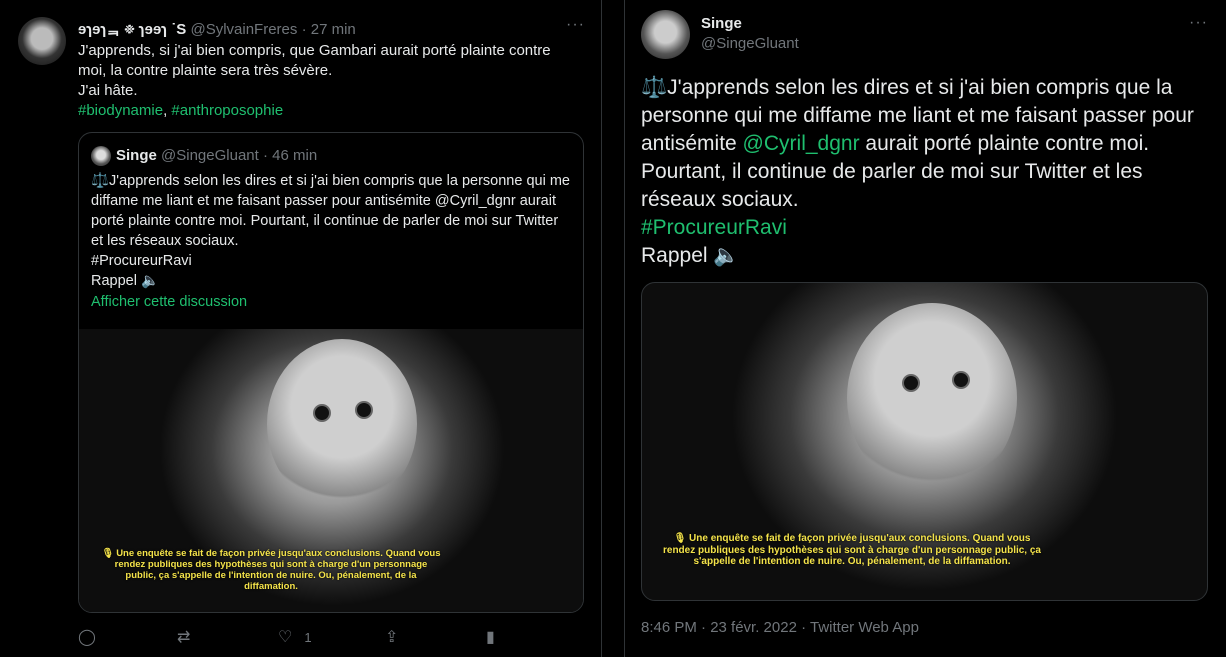 The height and width of the screenshot is (657, 1226). I want to click on handle: @SylvainFreres, so click(243, 29).